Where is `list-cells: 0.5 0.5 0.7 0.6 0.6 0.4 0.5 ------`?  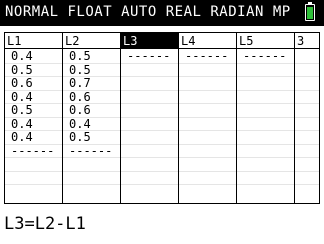 list-cells: 0.5 0.5 0.7 0.6 0.6 0.4 0.5 ------ is located at coordinates (91, 124).